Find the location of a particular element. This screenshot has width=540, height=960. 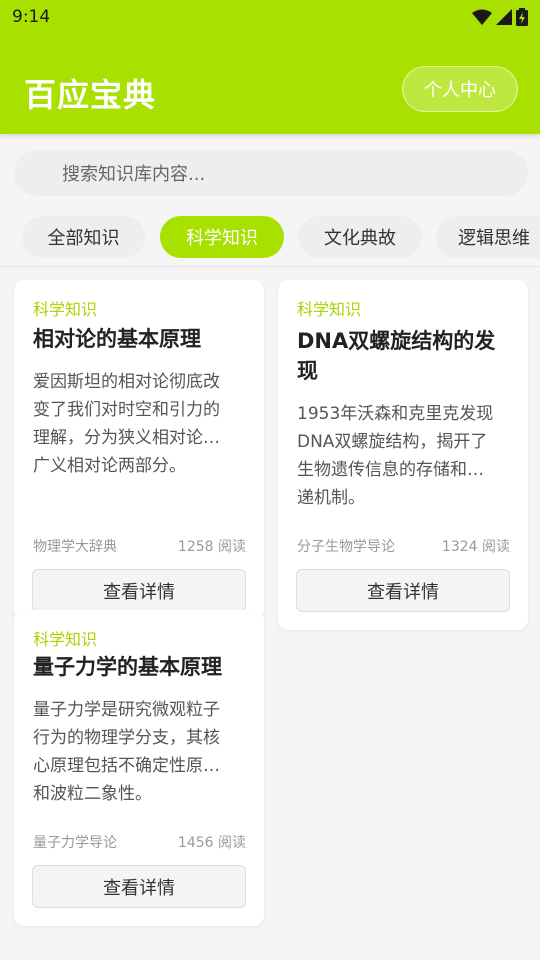

card-title: DNA双螺旋结构的发 现 is located at coordinates (396, 356).